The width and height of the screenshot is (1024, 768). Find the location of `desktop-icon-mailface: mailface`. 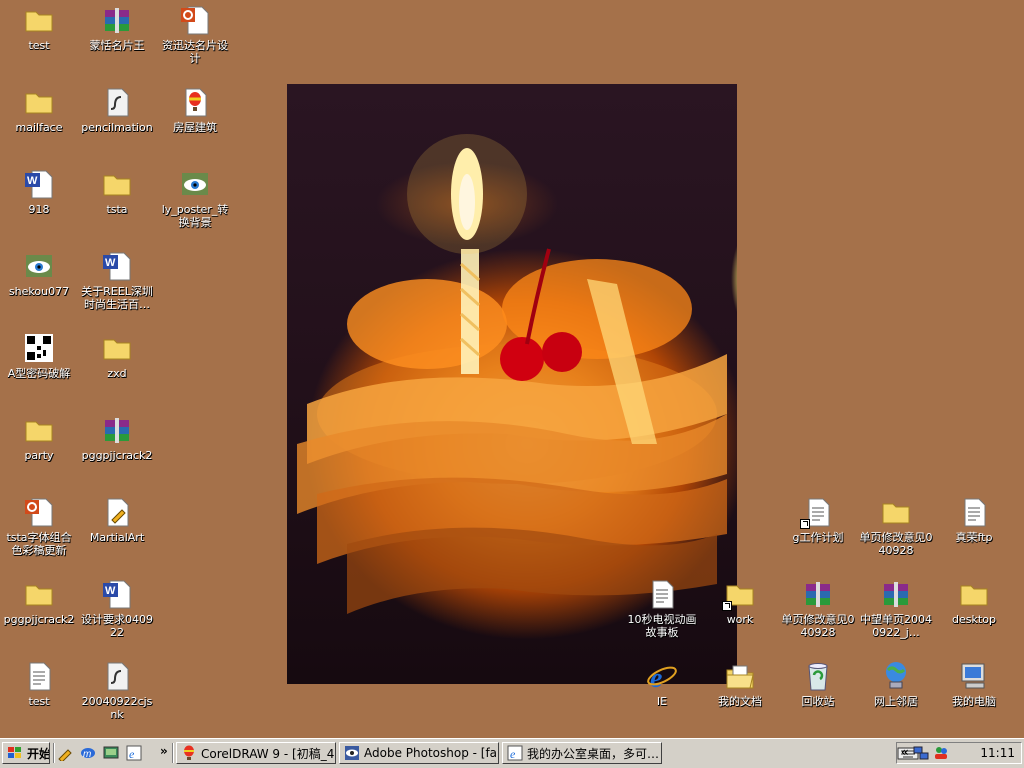

desktop-icon-mailface: mailface is located at coordinates (39, 110).